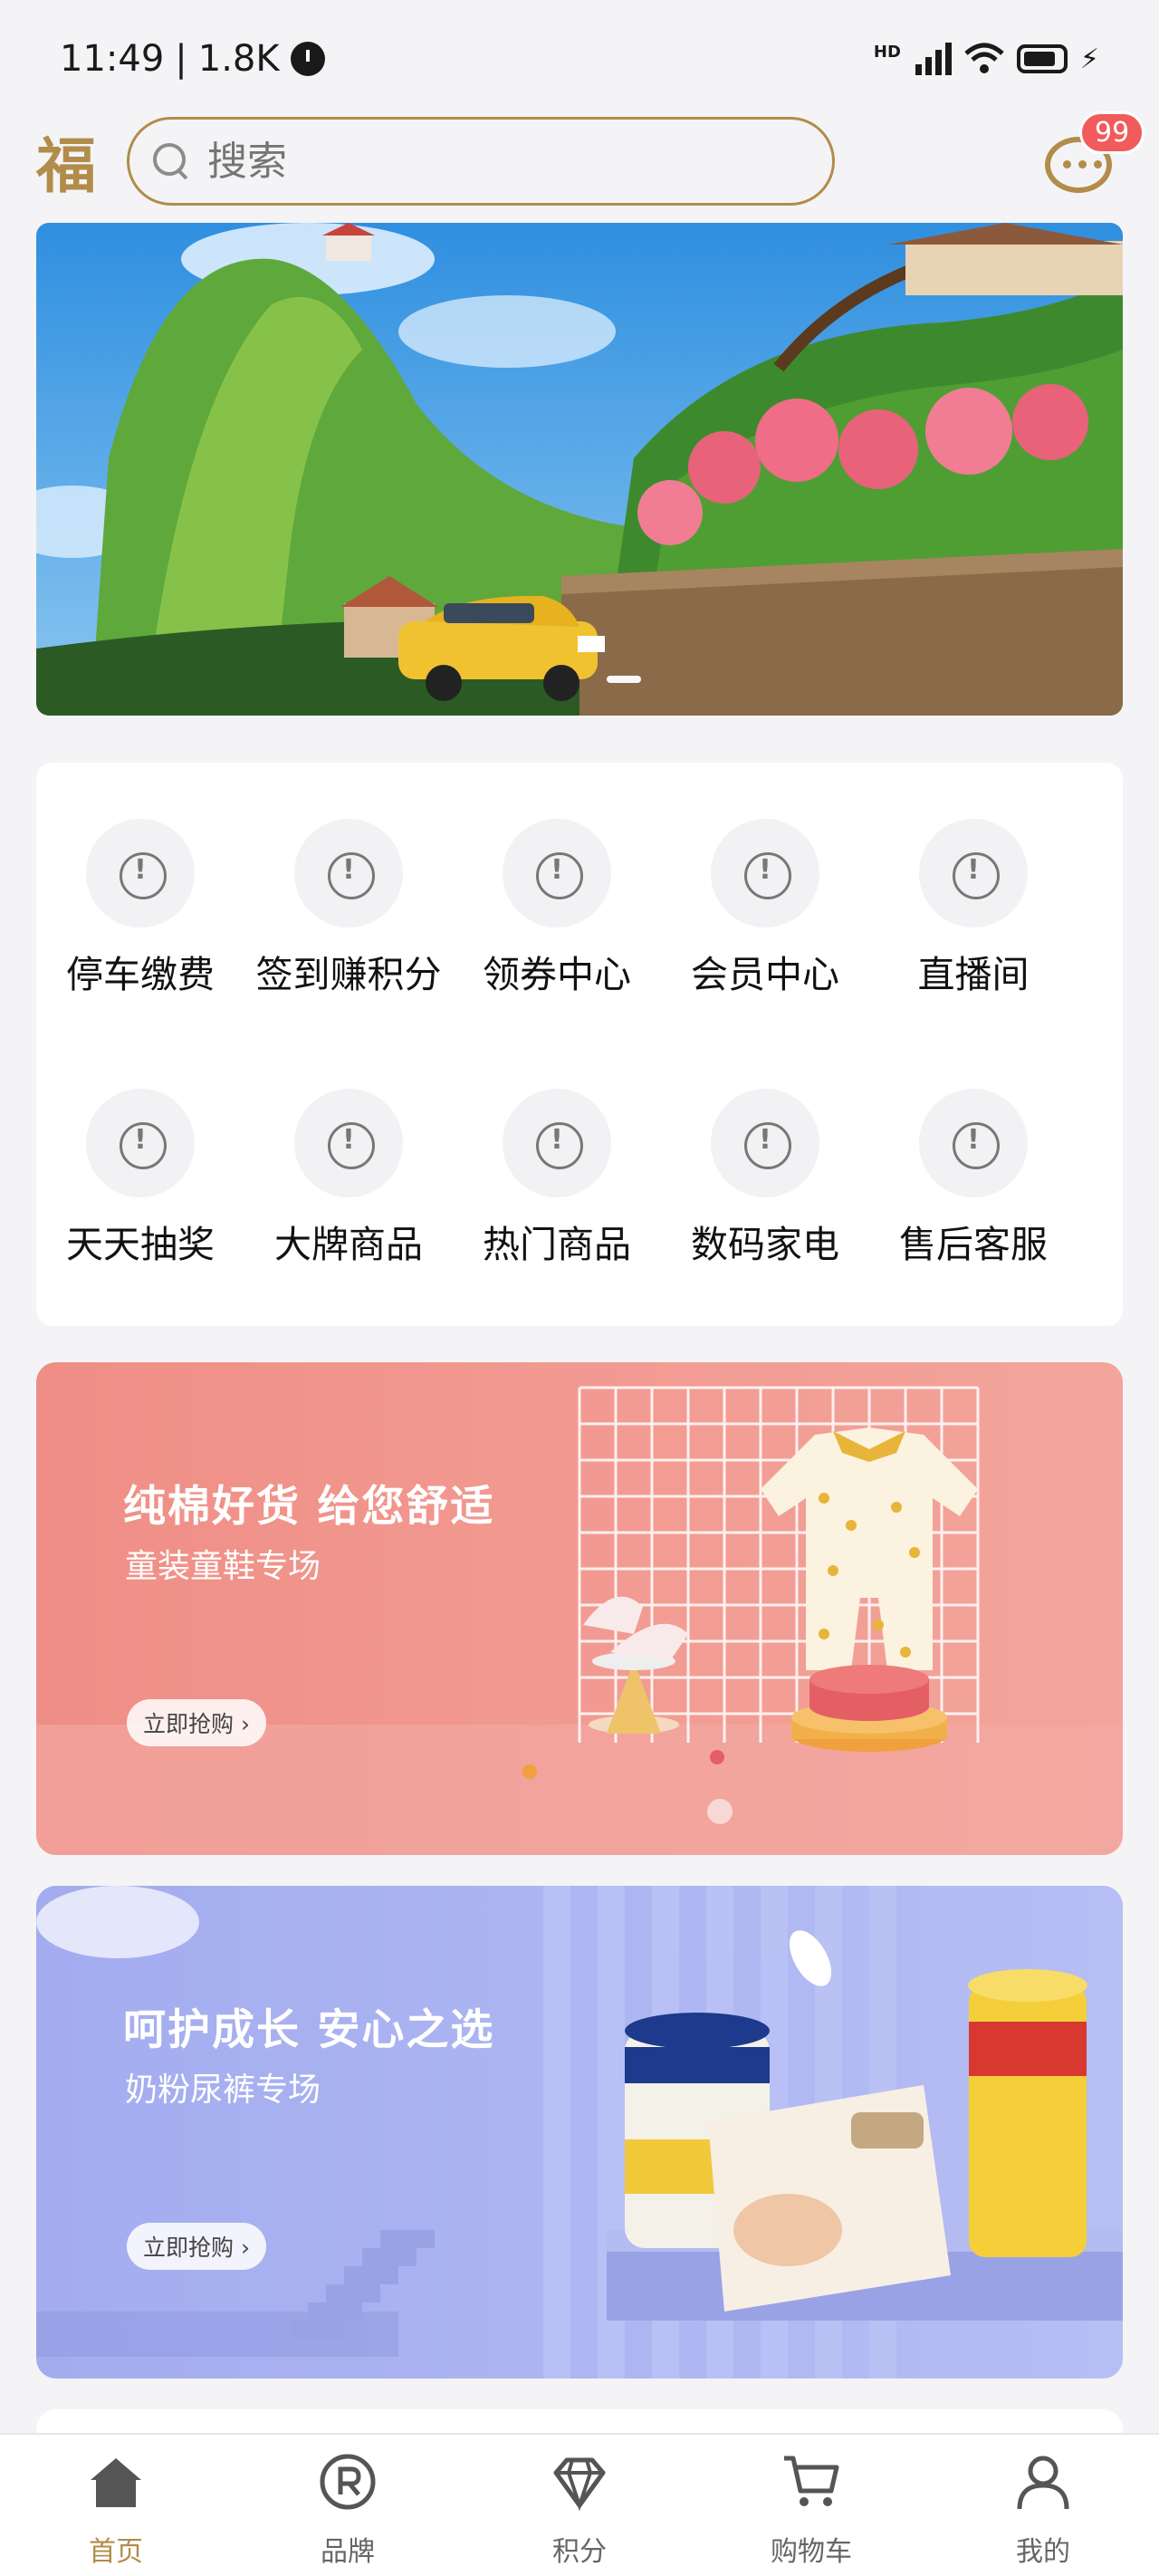  I want to click on header: 福 99, so click(579, 159).